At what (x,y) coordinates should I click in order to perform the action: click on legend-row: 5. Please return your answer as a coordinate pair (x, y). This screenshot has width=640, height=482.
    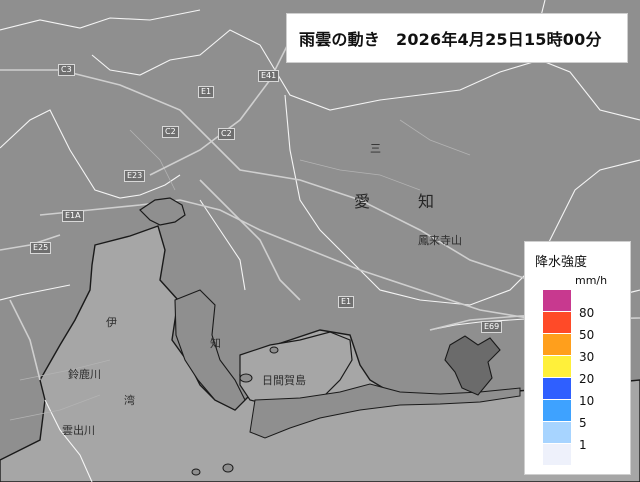
    Looking at the image, I should click on (583, 415).